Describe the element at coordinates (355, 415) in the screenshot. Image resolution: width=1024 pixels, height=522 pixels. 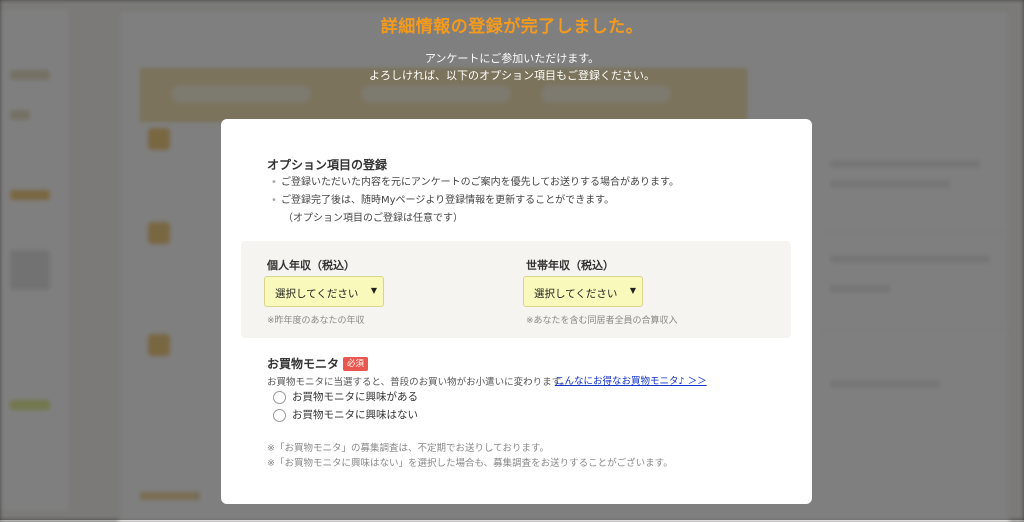
I see `radio-label: お買物モニタに興味はない` at that location.